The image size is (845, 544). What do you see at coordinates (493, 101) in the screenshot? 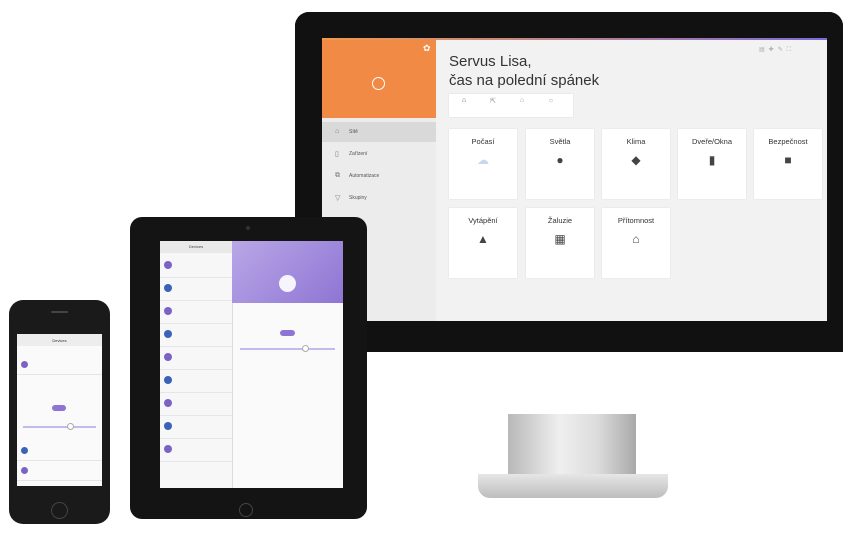
I see `away-icon: ⇱` at bounding box center [493, 101].